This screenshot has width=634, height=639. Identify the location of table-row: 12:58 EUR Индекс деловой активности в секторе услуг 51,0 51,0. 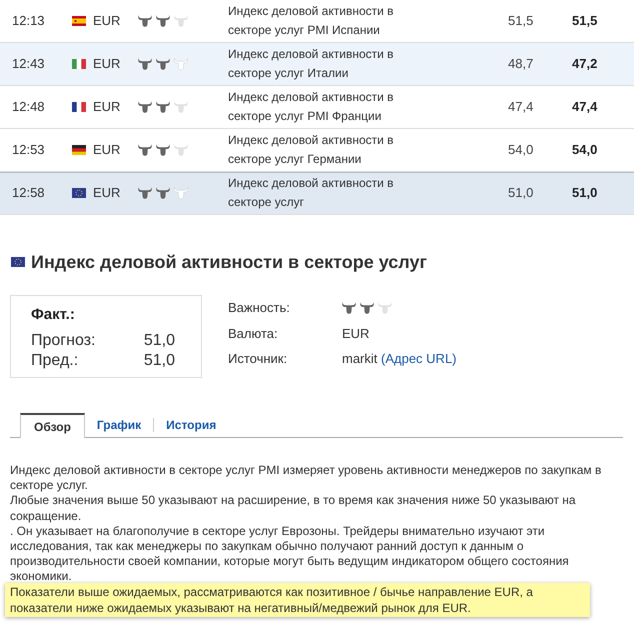
(317, 193).